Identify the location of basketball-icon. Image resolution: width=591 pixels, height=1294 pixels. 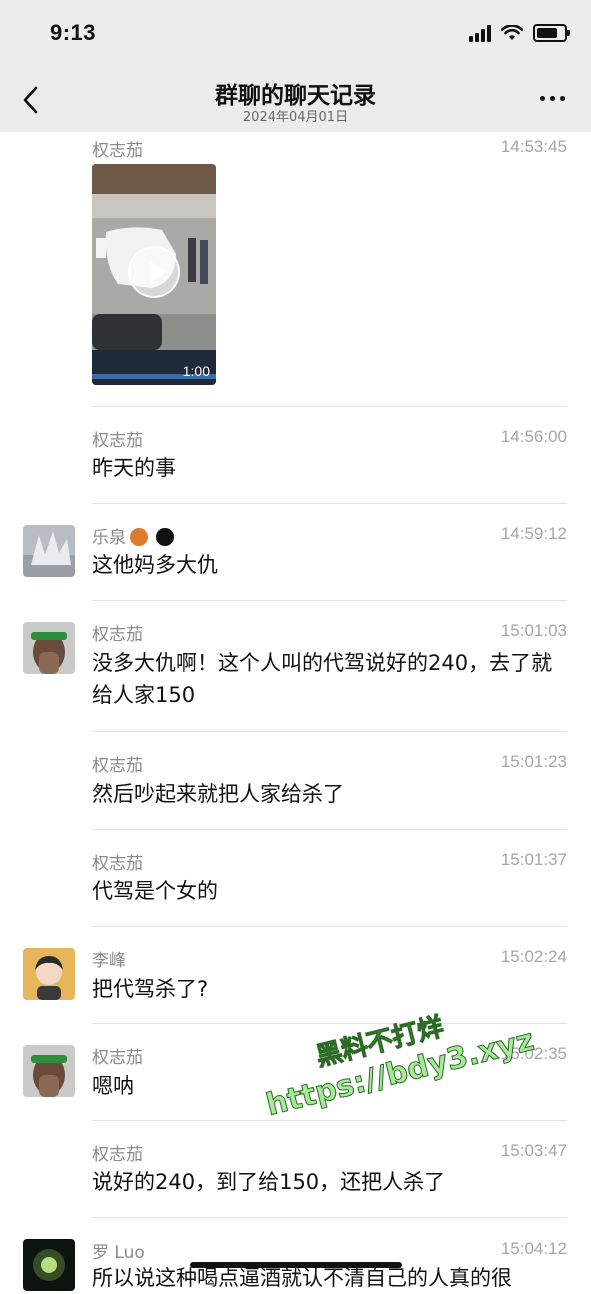
(139, 537).